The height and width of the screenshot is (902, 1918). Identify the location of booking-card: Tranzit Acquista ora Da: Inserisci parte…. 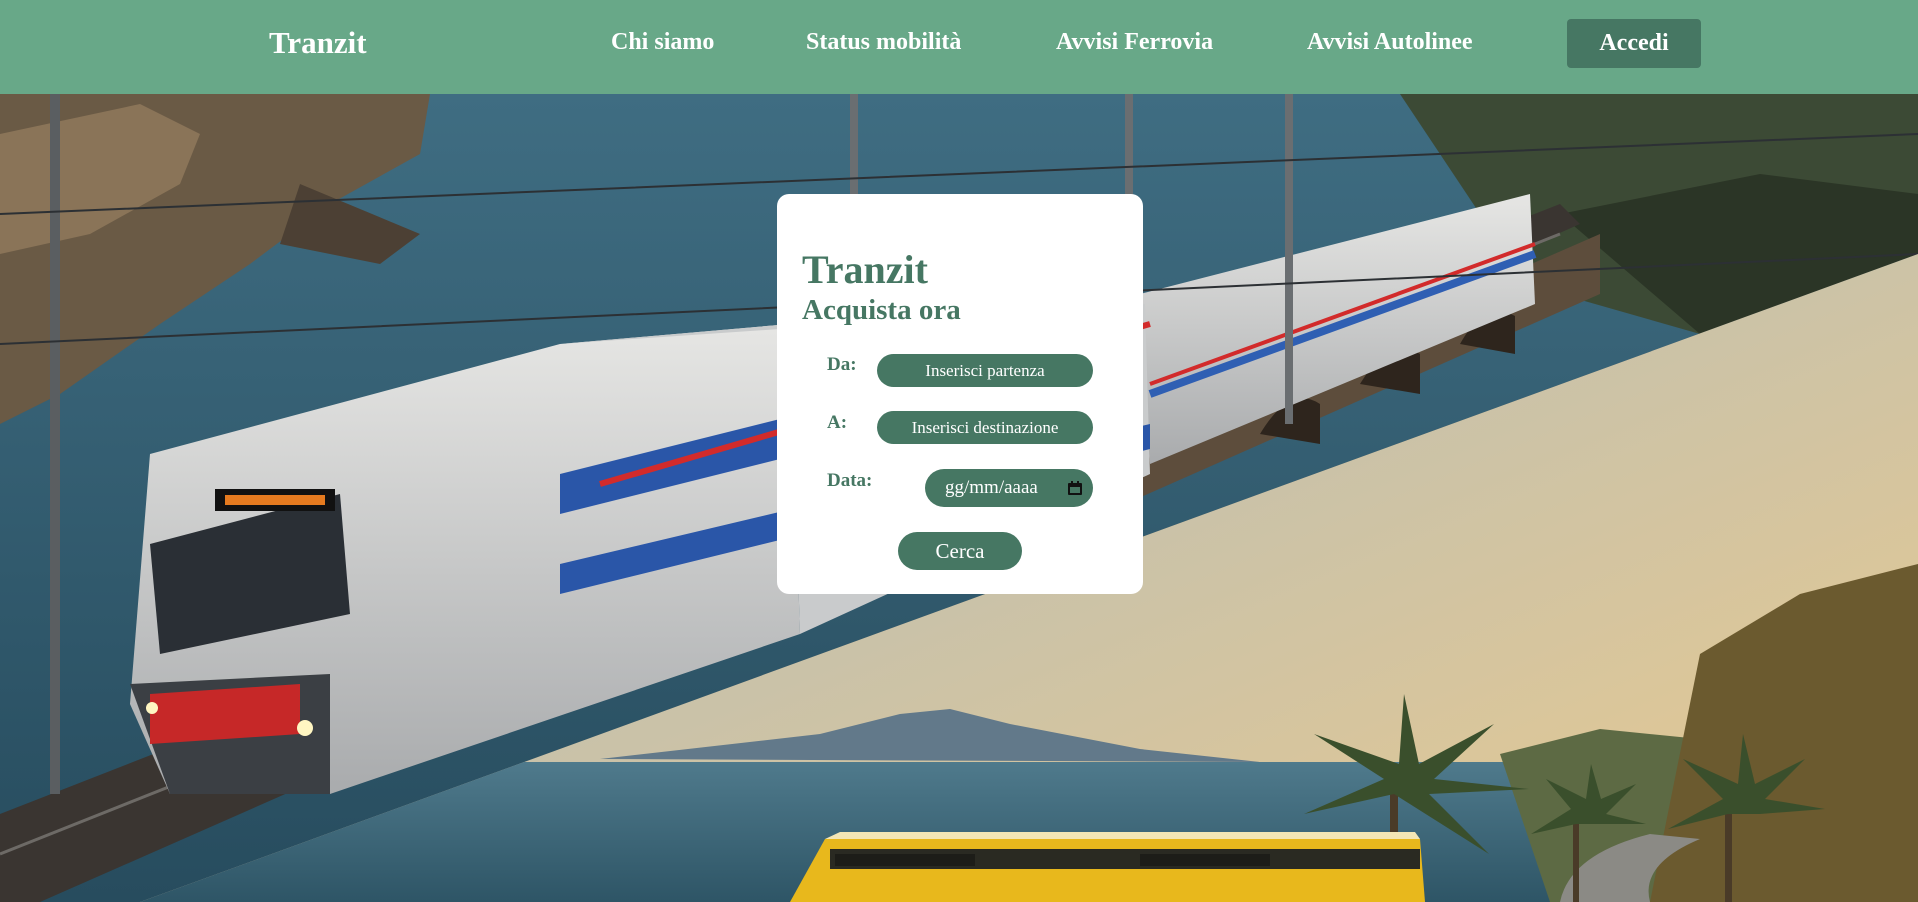
(960, 394).